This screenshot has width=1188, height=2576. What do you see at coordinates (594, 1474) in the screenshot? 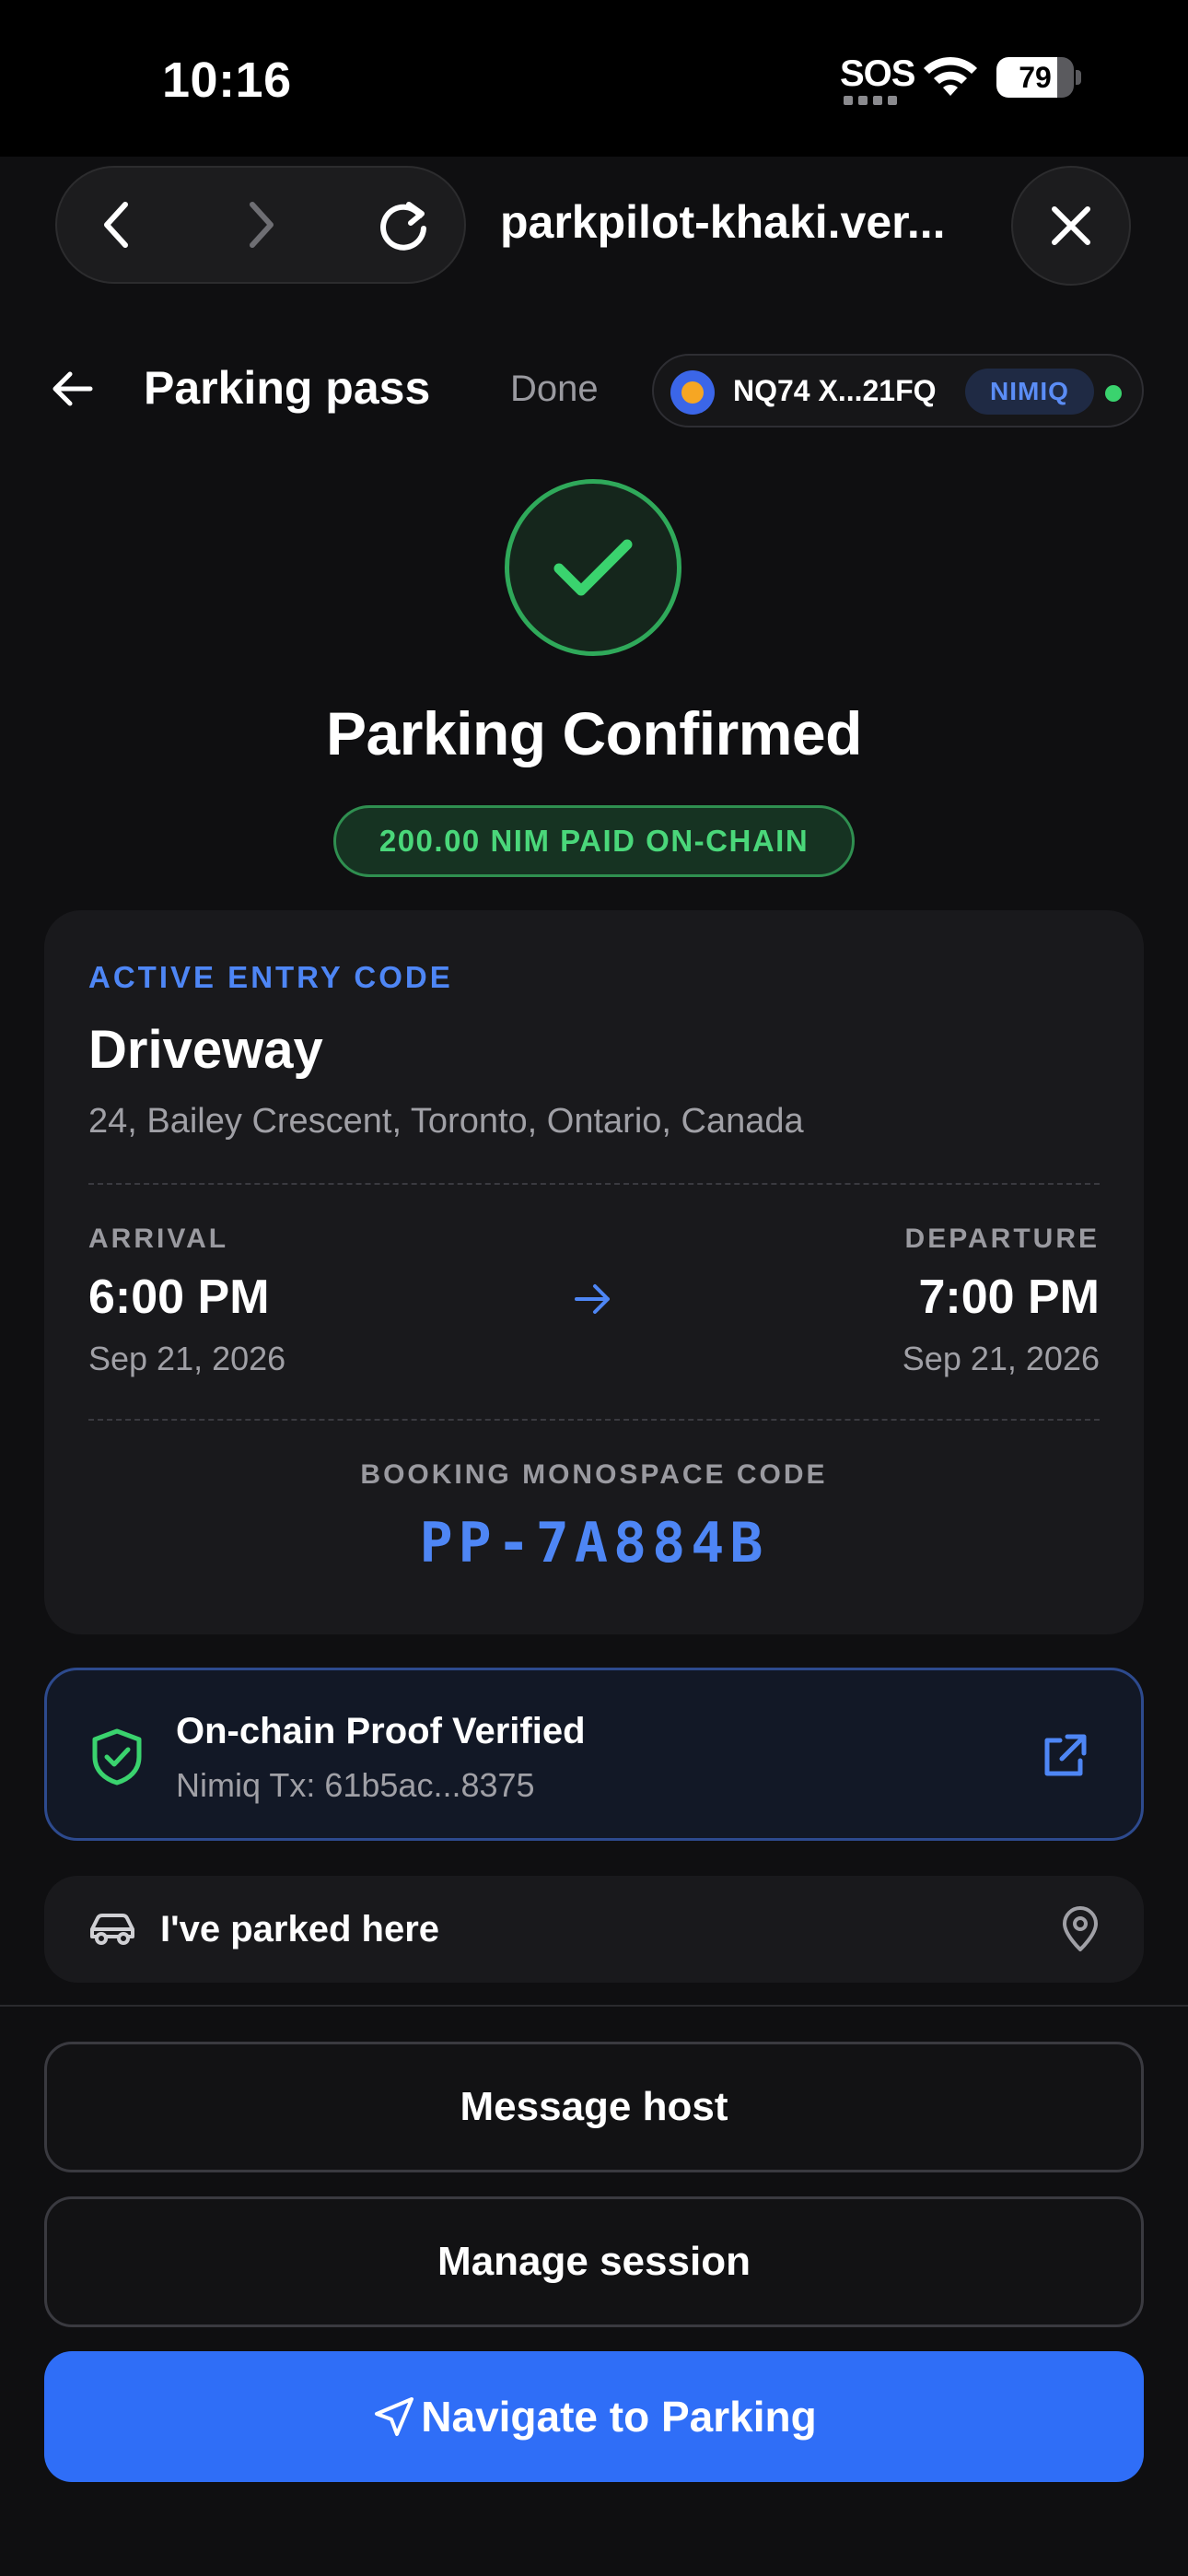
I see `booking-code-label: BOOKING MONOSPACE CODE` at bounding box center [594, 1474].